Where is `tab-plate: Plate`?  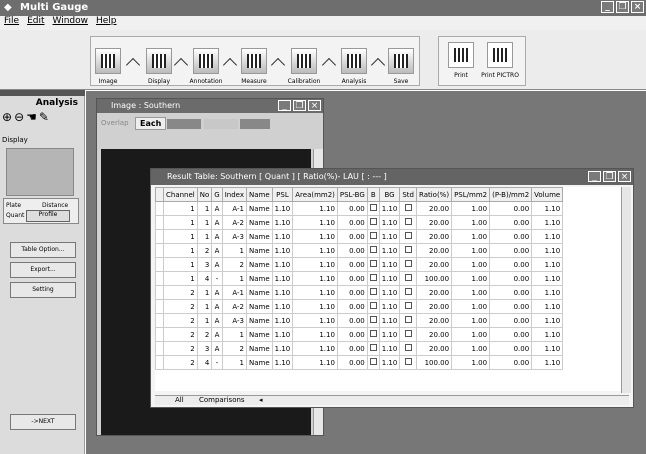 tab-plate: Plate is located at coordinates (13, 205).